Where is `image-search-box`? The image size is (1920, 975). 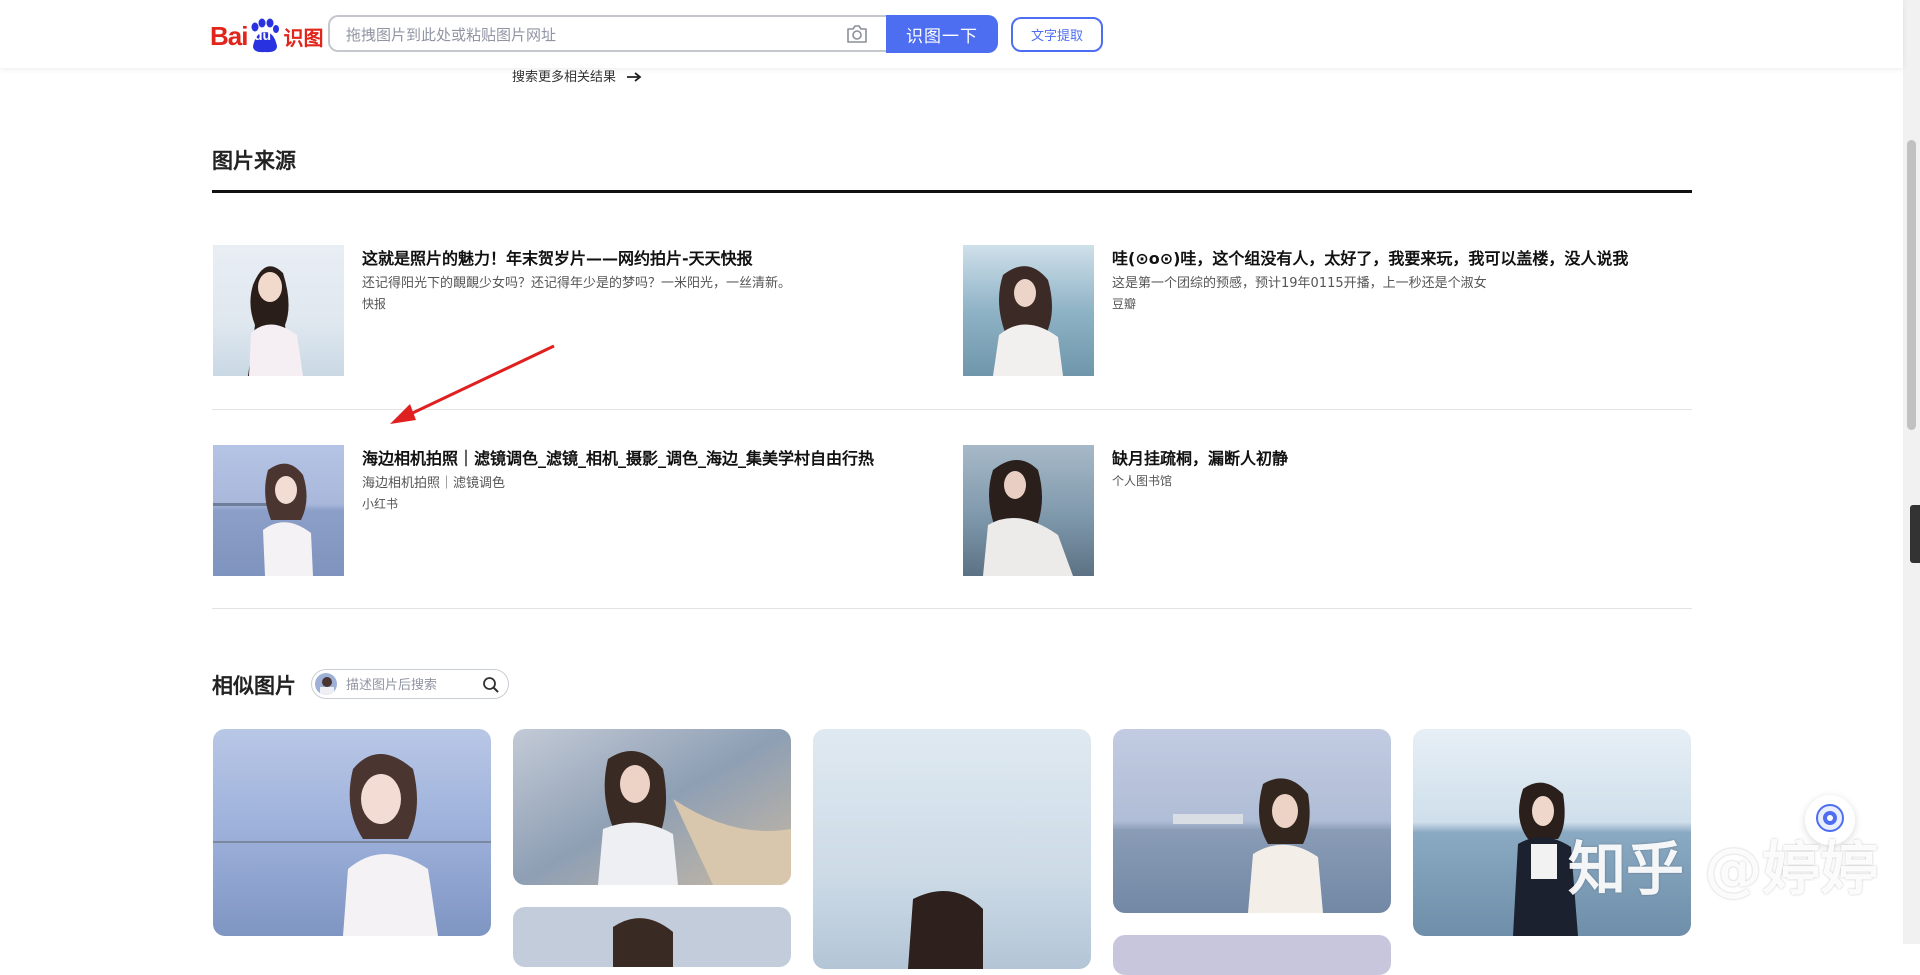
image-search-box is located at coordinates (607, 33).